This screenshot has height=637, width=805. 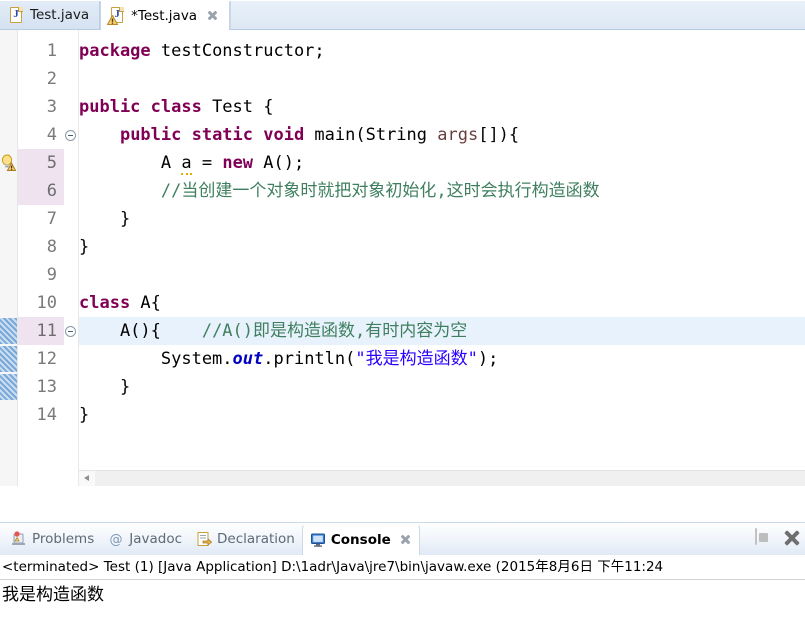 I want to click on line-number: 8, so click(x=51, y=247).